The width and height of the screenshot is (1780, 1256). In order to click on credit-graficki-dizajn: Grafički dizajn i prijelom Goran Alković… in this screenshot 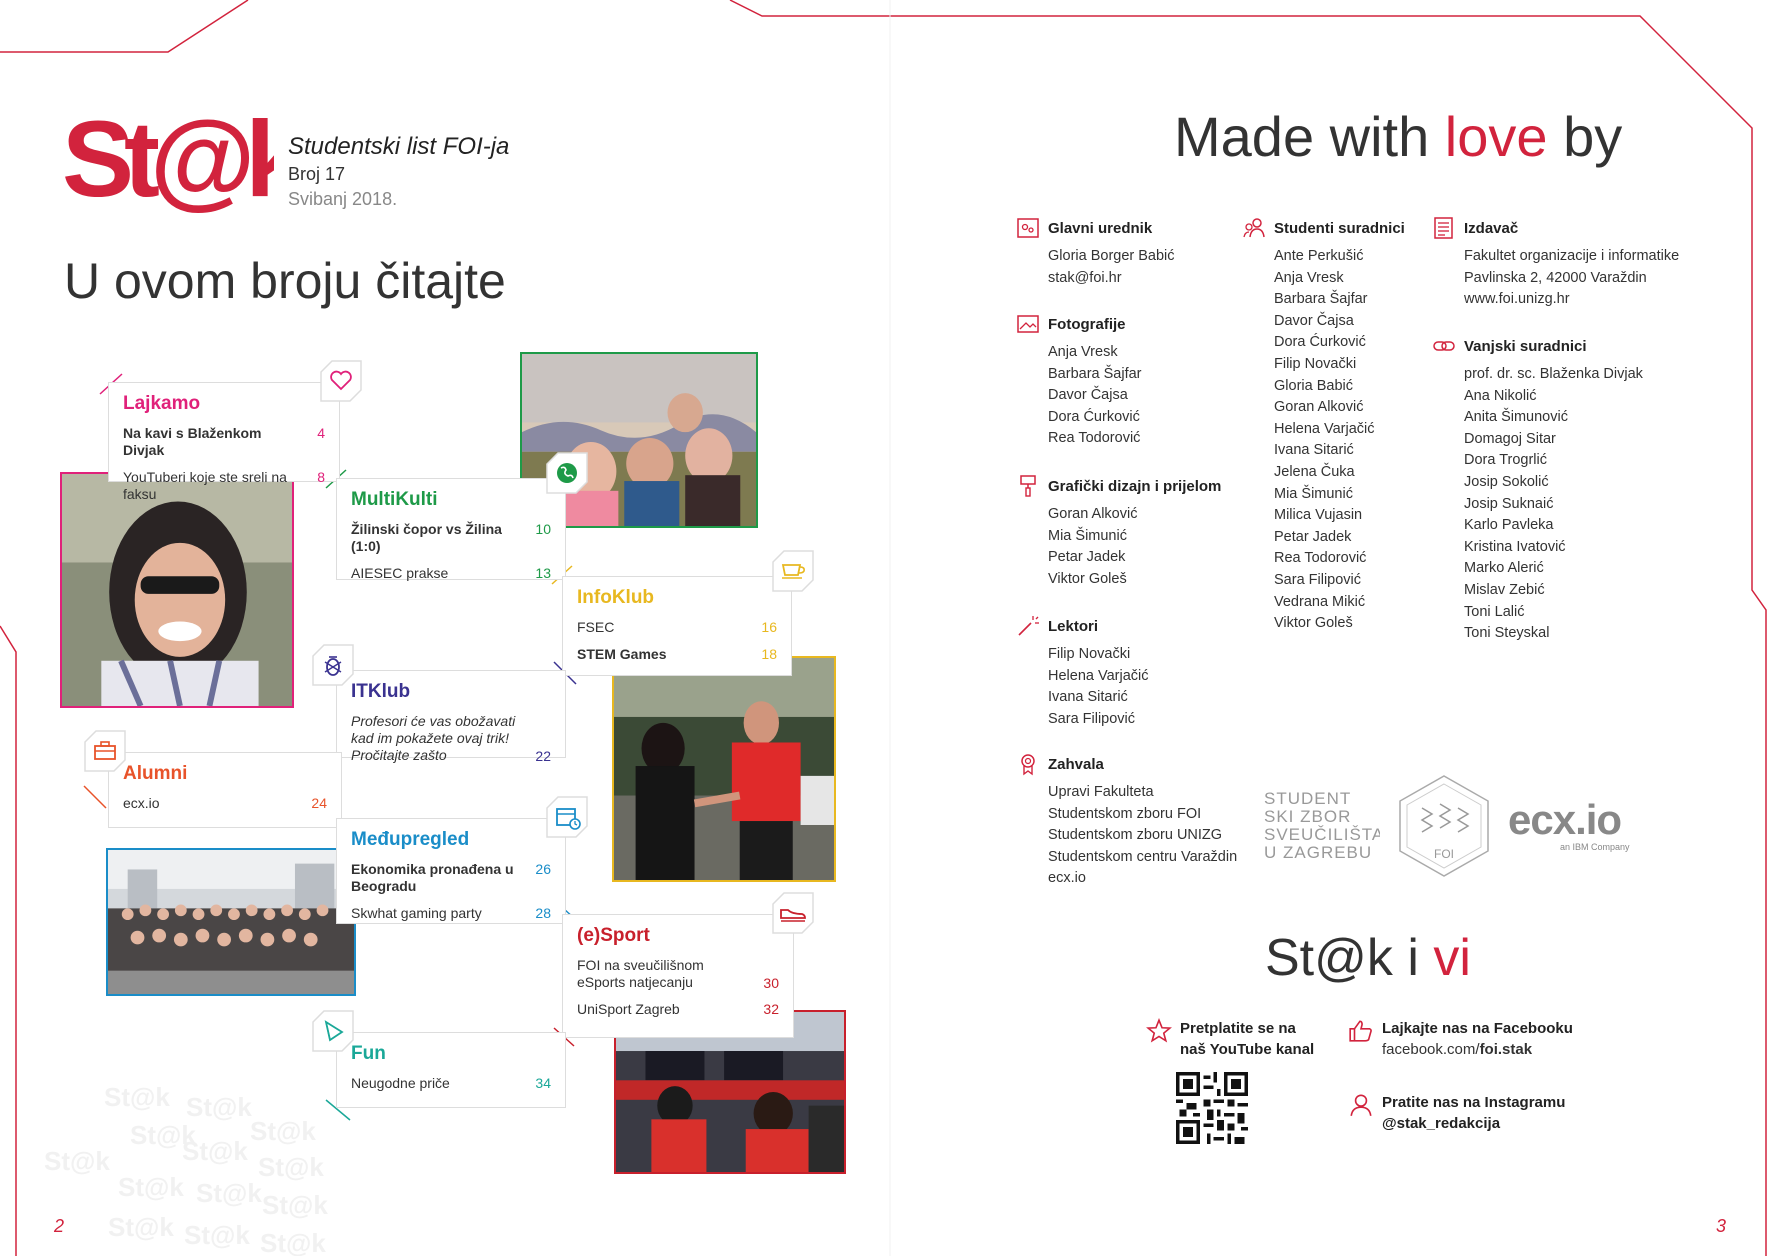, I will do `click(1118, 532)`.